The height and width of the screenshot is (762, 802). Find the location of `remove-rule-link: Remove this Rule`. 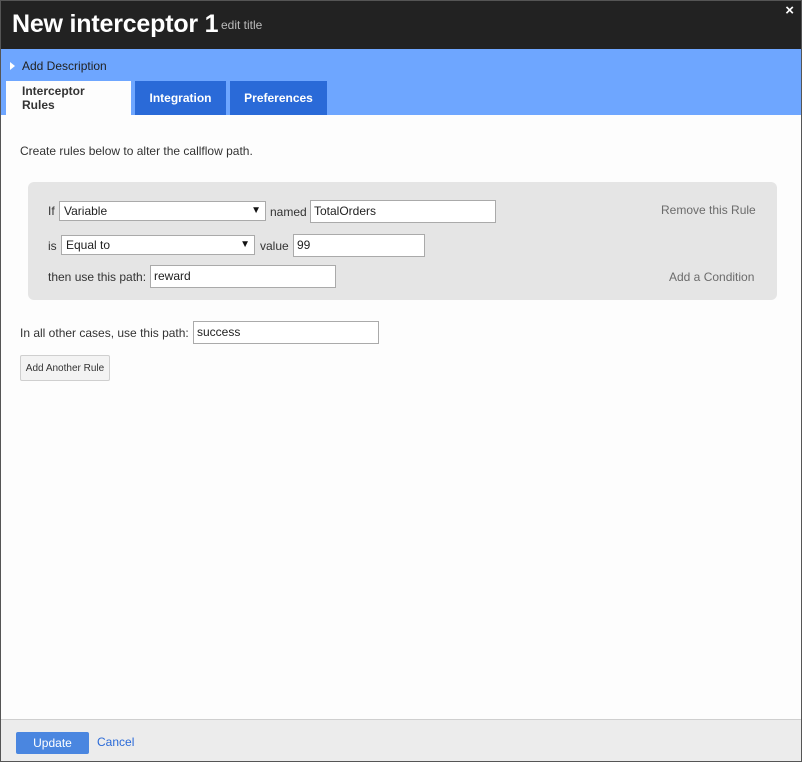

remove-rule-link: Remove this Rule is located at coordinates (708, 210).